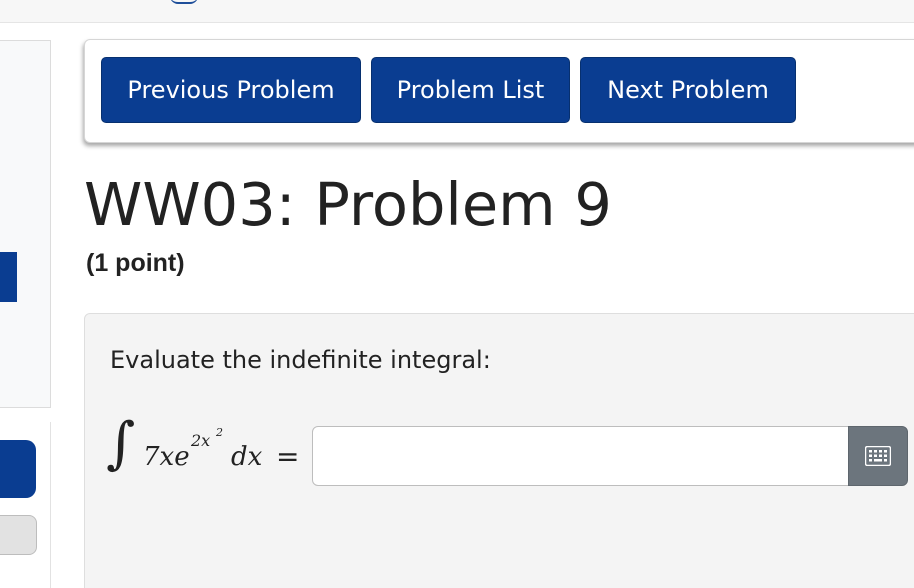  I want to click on integrand-exponent: 2x, so click(201, 440).